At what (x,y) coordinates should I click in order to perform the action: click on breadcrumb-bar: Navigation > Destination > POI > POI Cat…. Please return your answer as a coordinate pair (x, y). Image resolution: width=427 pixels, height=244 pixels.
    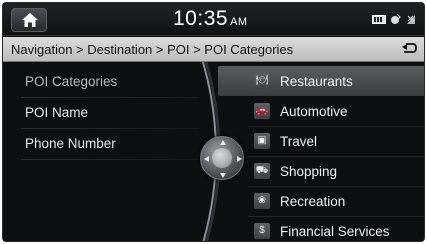
    Looking at the image, I should click on (213, 49).